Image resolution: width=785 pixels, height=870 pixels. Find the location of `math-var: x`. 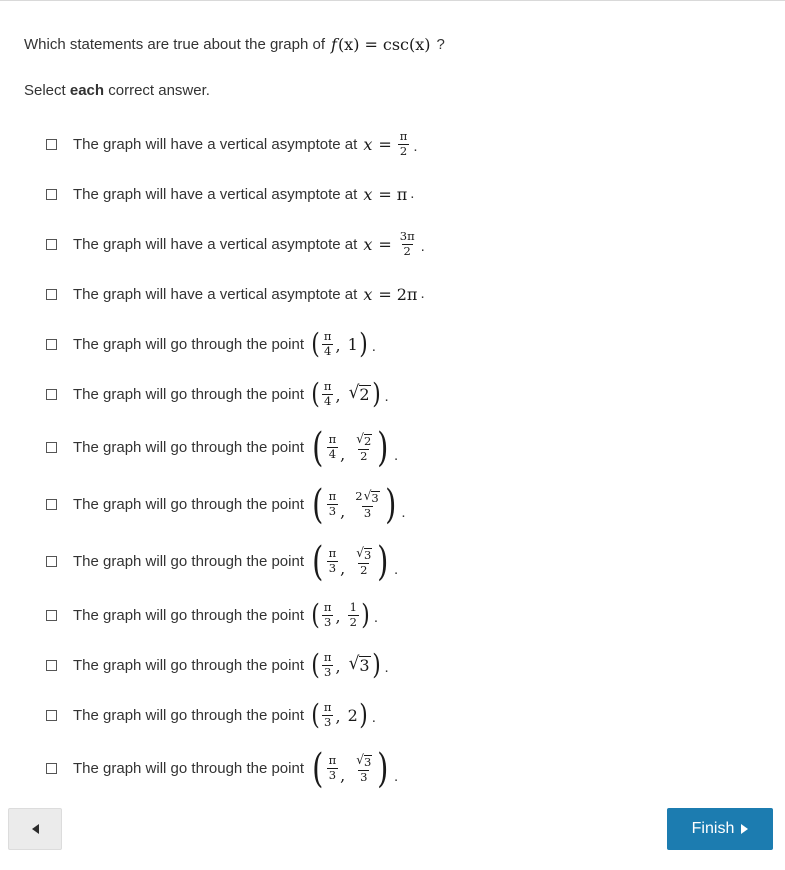

math-var: x is located at coordinates (368, 294).